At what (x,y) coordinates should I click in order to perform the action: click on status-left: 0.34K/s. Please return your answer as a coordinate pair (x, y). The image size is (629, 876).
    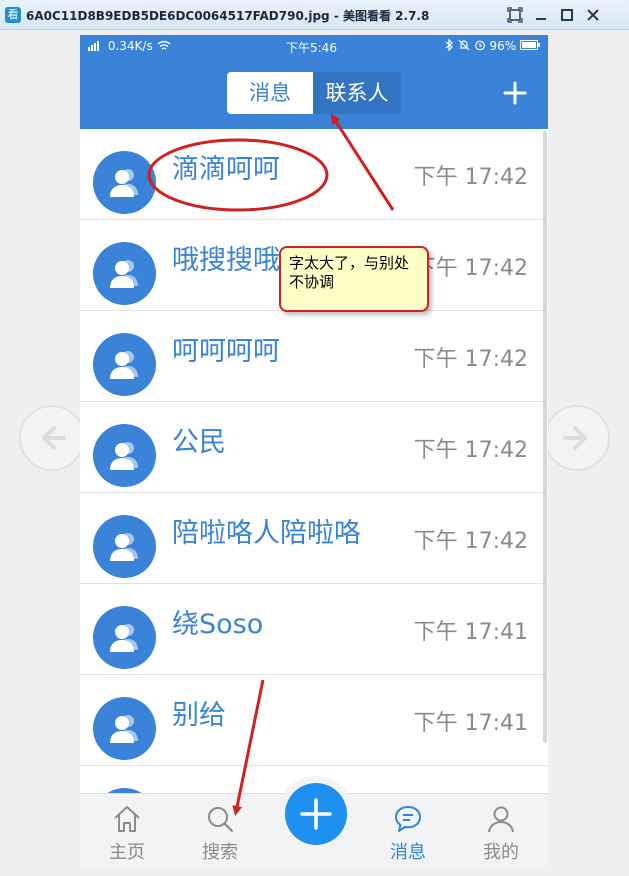
    Looking at the image, I should click on (129, 46).